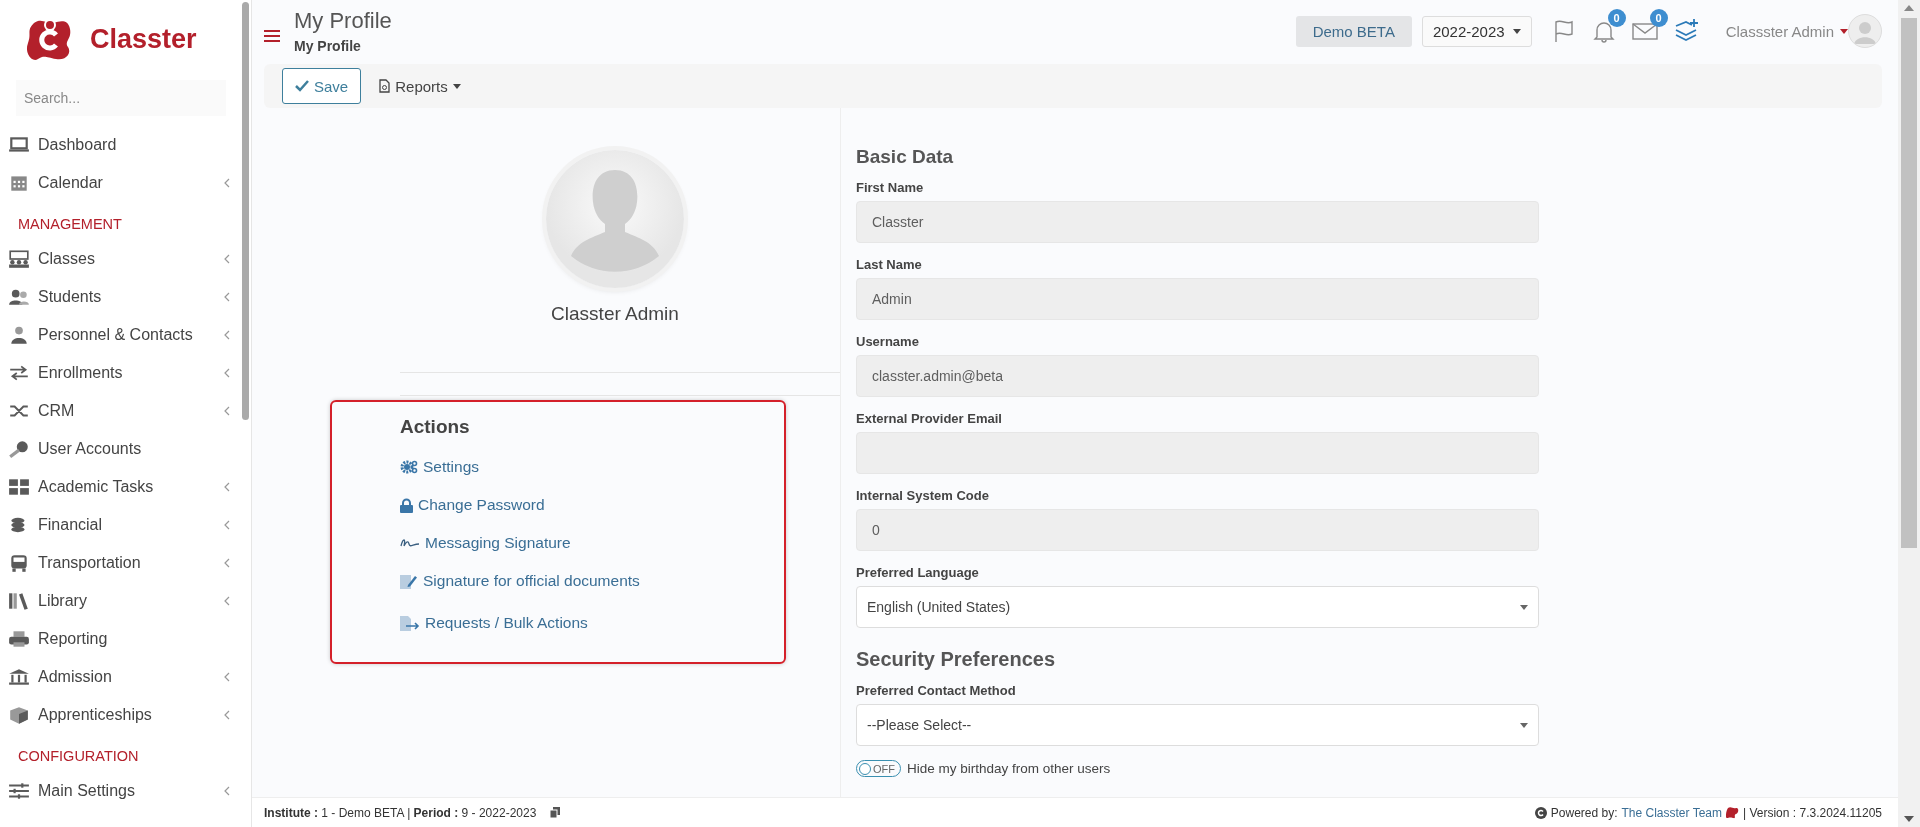 This screenshot has width=1920, height=827. What do you see at coordinates (19, 715) in the screenshot?
I see `cube-icon` at bounding box center [19, 715].